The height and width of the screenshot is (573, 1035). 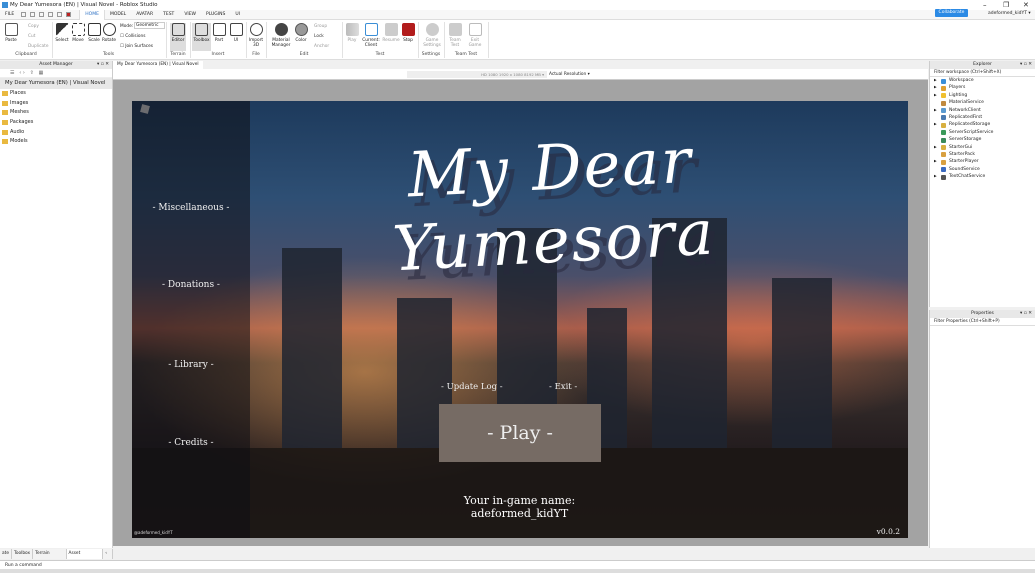 What do you see at coordinates (321, 46) in the screenshot?
I see `anchor-button: Anchor` at bounding box center [321, 46].